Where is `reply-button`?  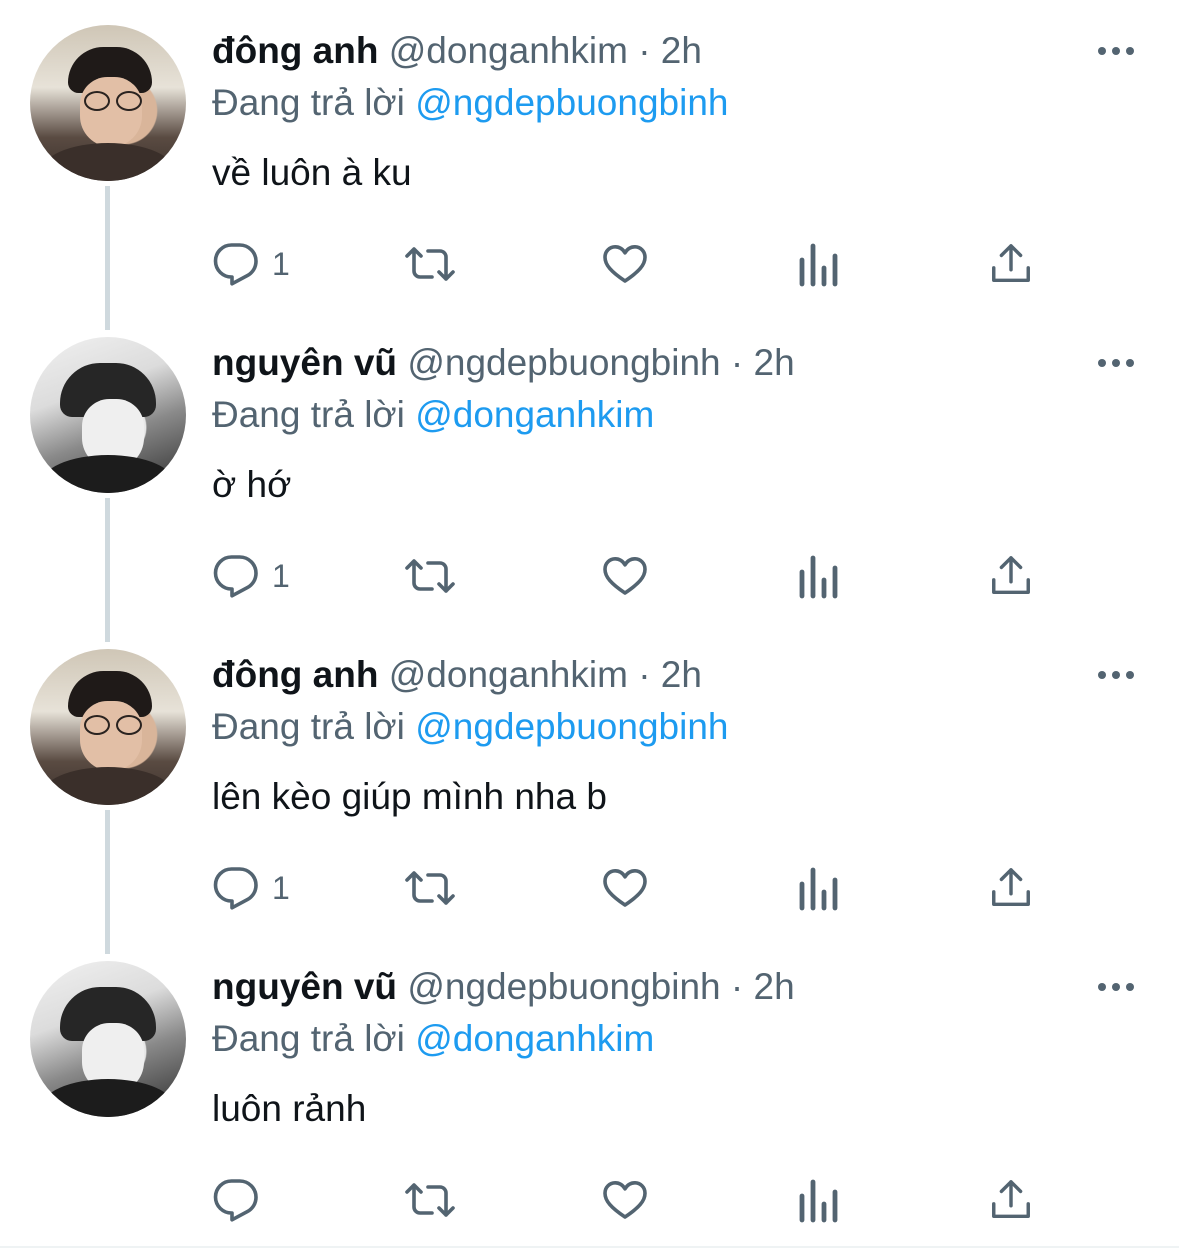 reply-button is located at coordinates (242, 1200).